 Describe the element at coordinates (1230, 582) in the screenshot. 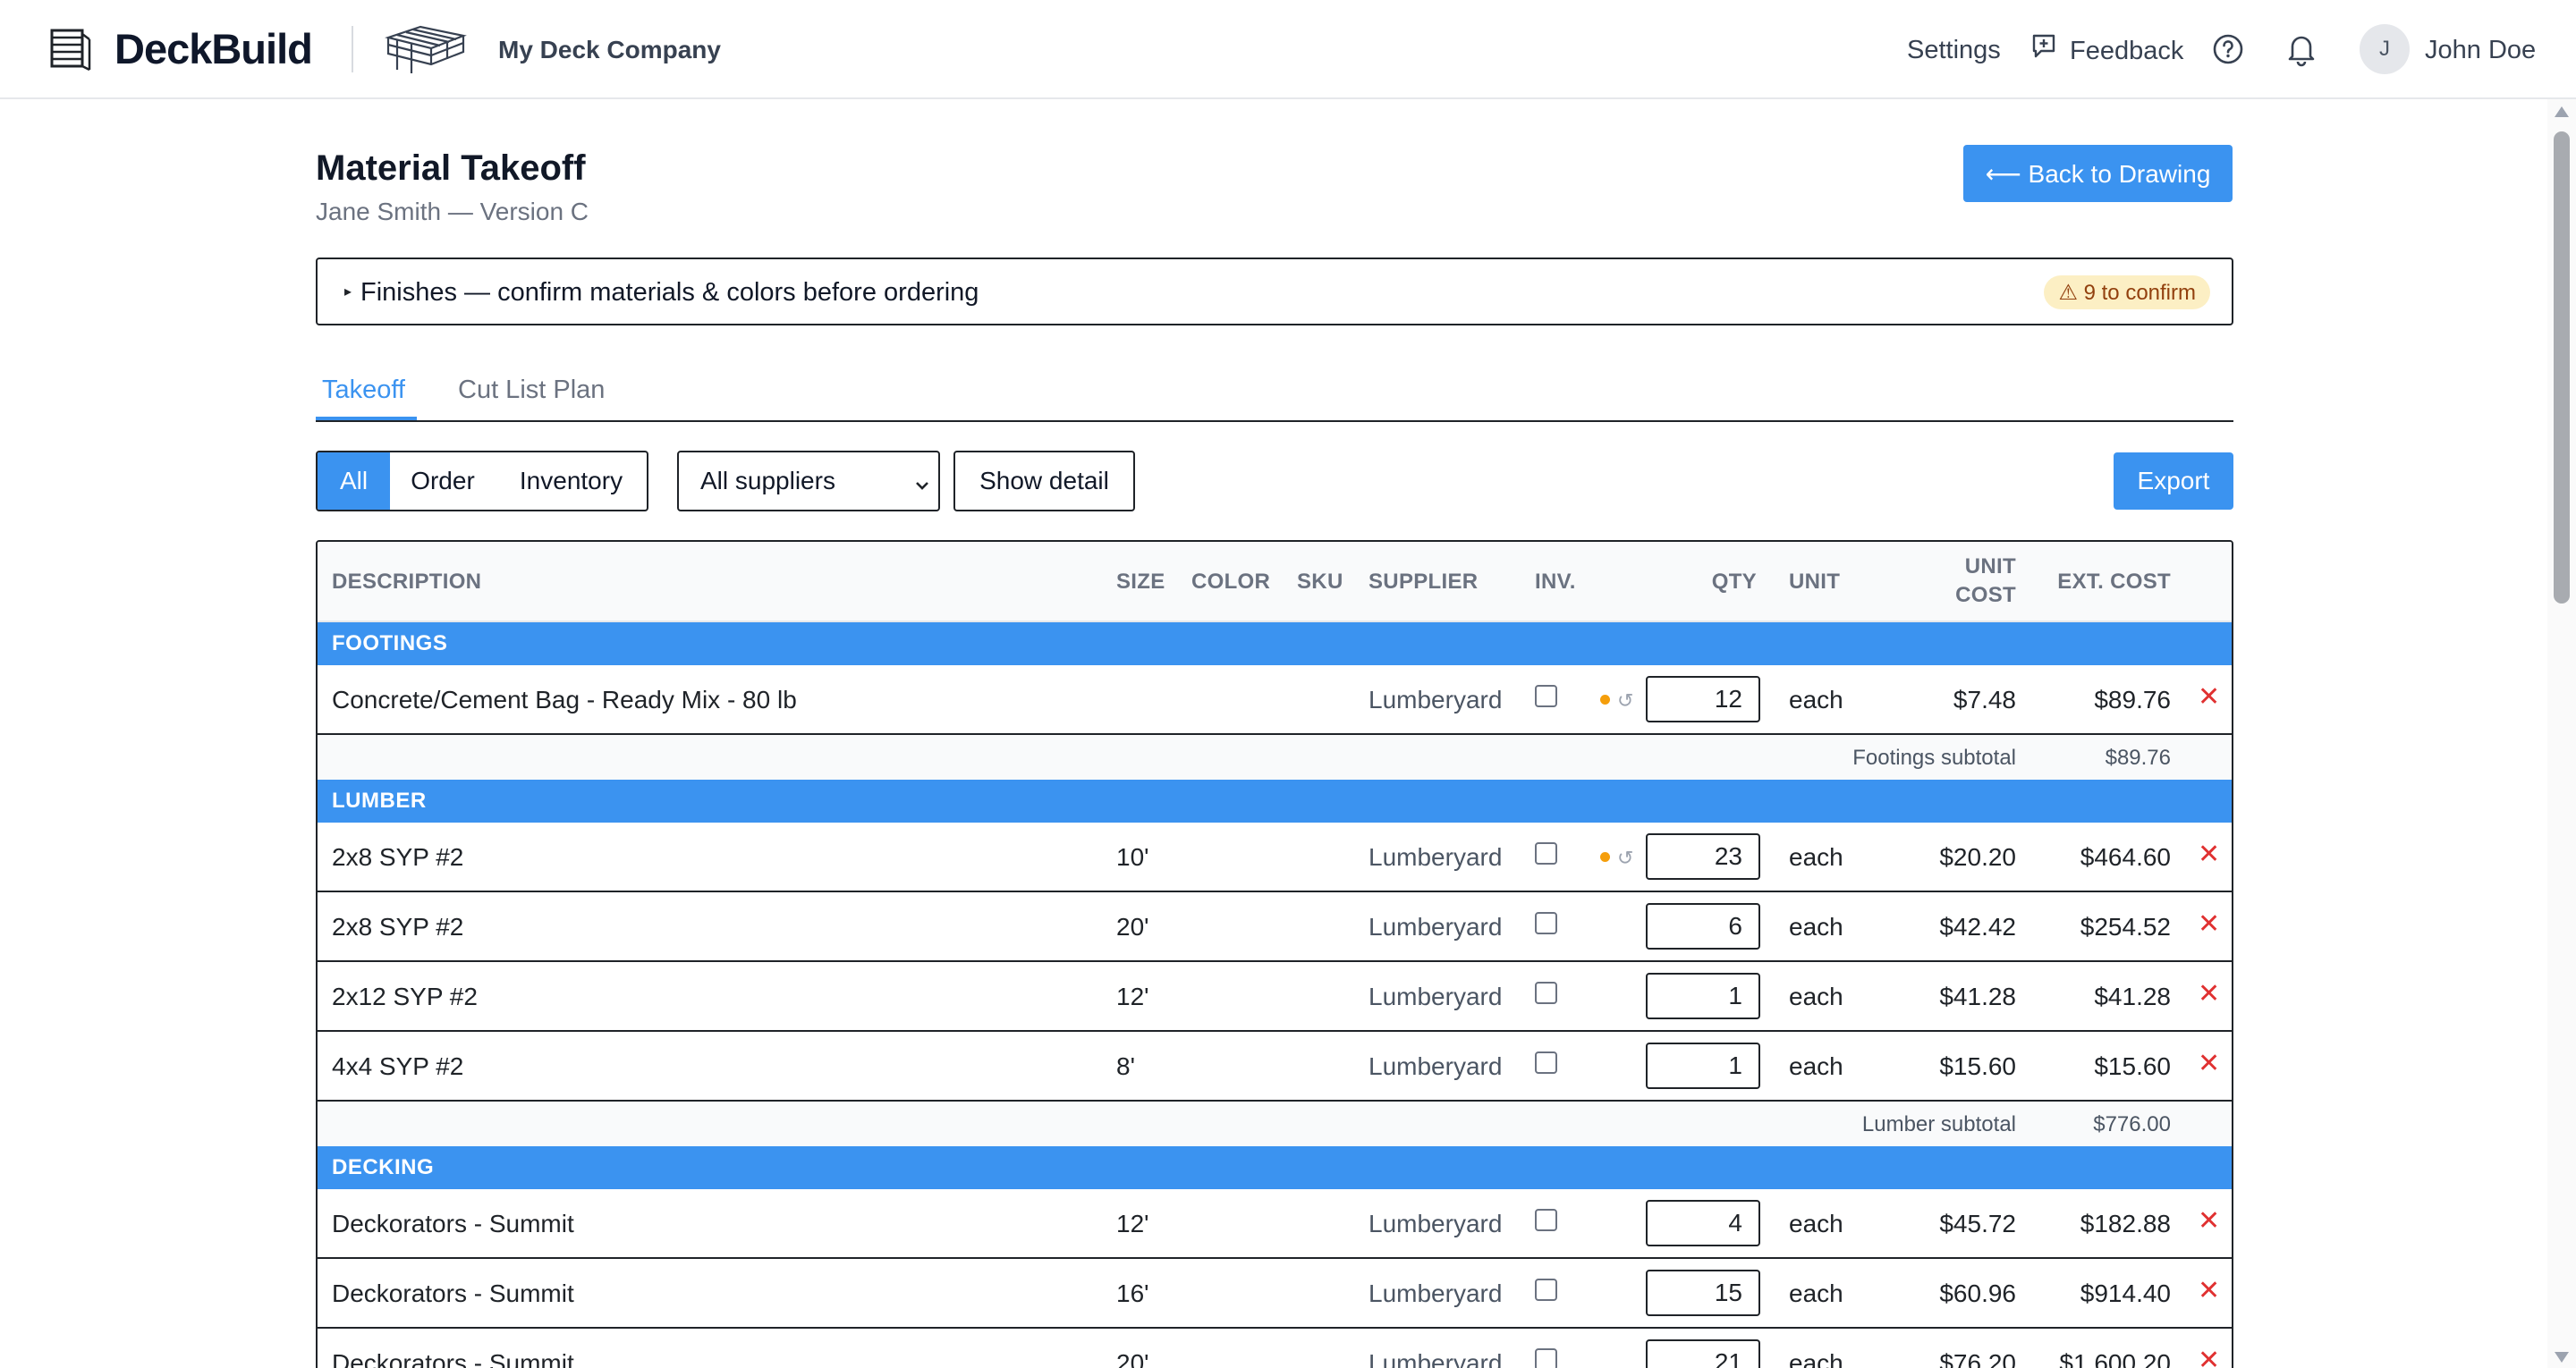

I see `column-header-color: COLOR` at that location.